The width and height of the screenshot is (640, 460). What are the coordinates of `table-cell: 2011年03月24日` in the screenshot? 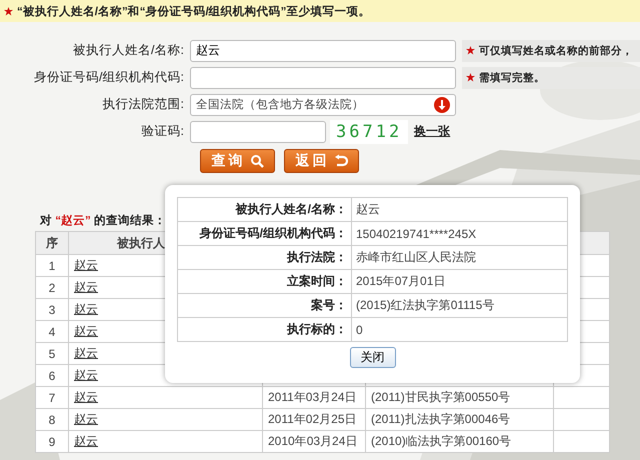 It's located at (312, 397).